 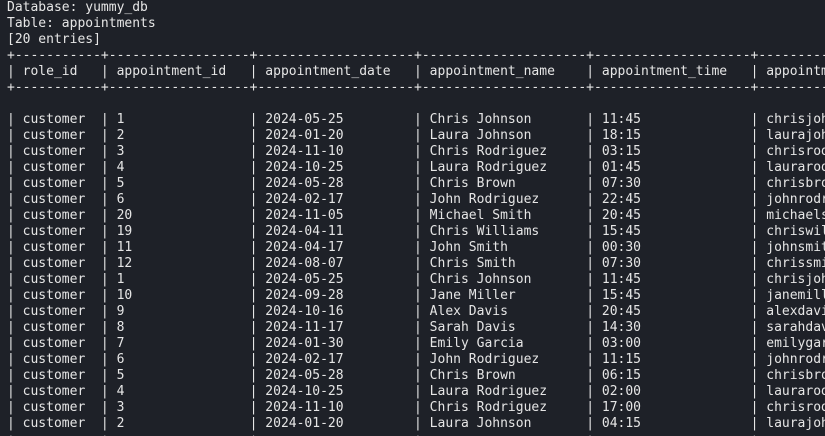 I want to click on table-cell: Laura Rodriguez, so click(x=504, y=391).